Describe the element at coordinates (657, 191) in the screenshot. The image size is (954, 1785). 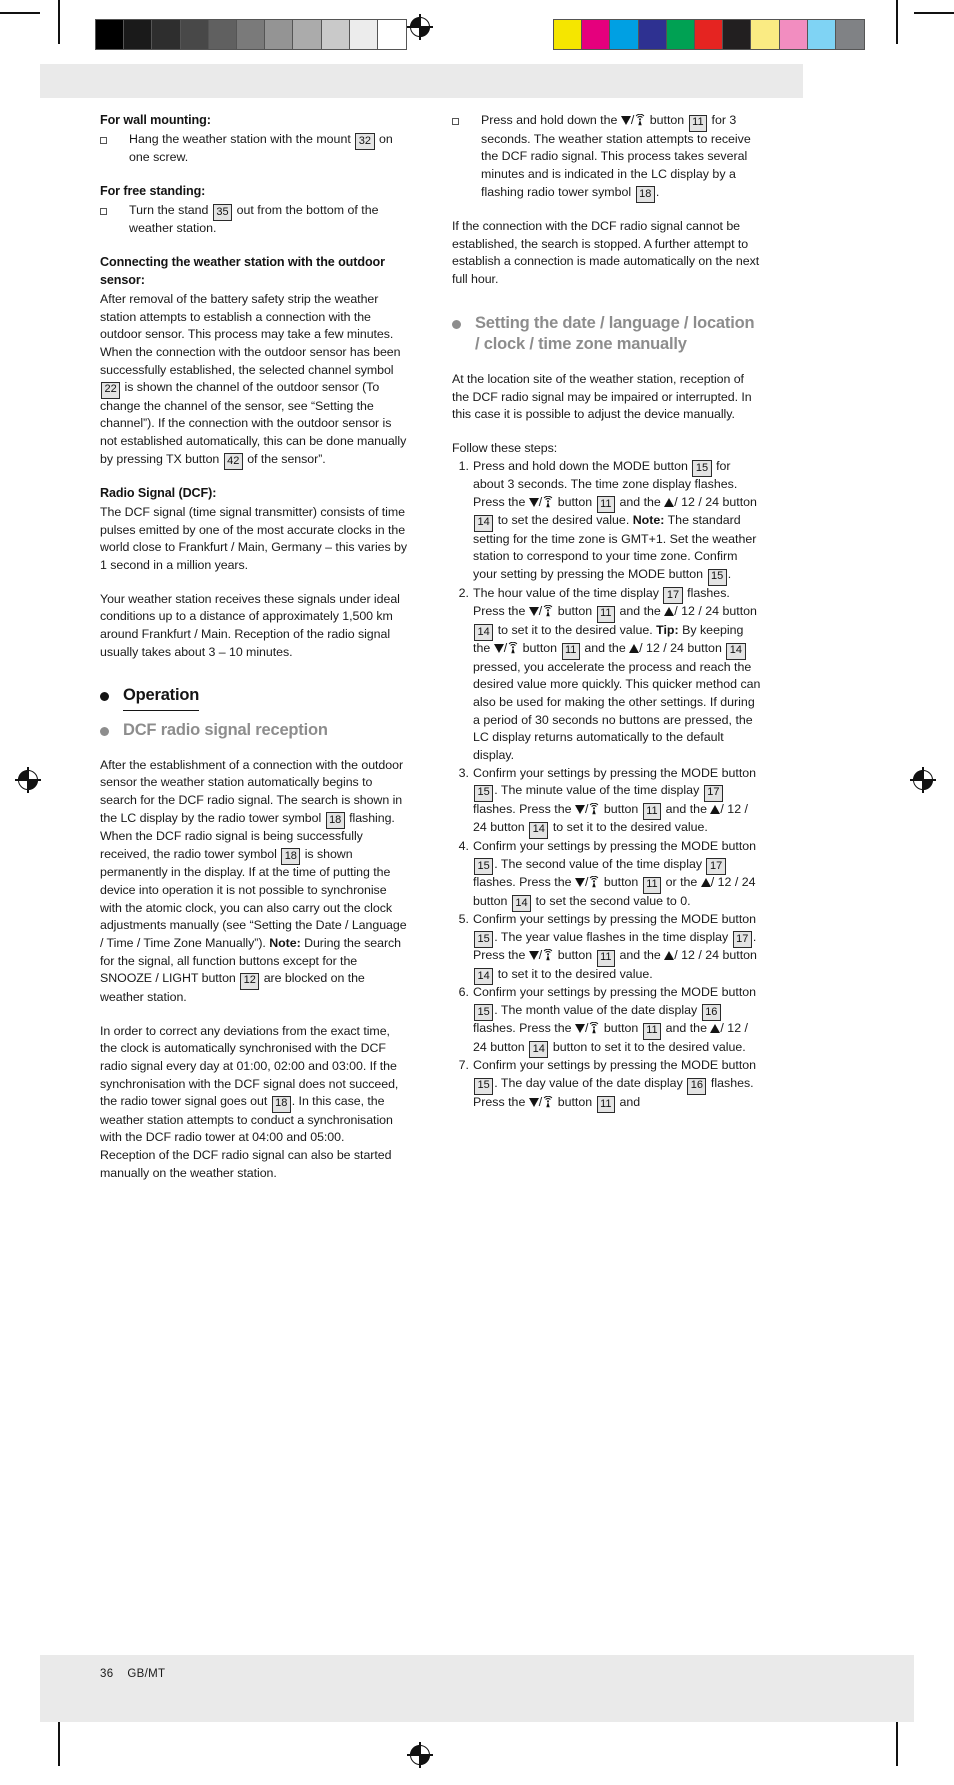
I see `press-hold-text-c: .` at that location.